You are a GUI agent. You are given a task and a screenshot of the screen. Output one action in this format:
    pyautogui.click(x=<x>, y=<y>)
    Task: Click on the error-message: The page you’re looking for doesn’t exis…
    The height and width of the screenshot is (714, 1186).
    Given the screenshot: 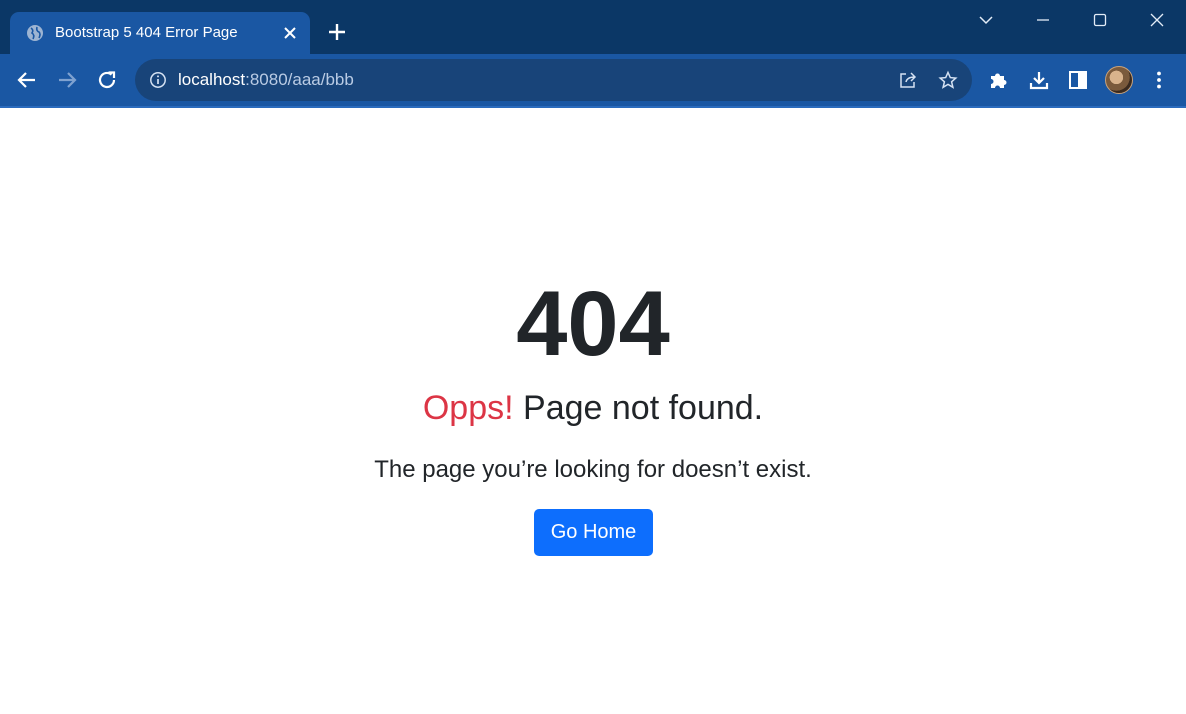 What is the action you would take?
    pyautogui.click(x=593, y=469)
    